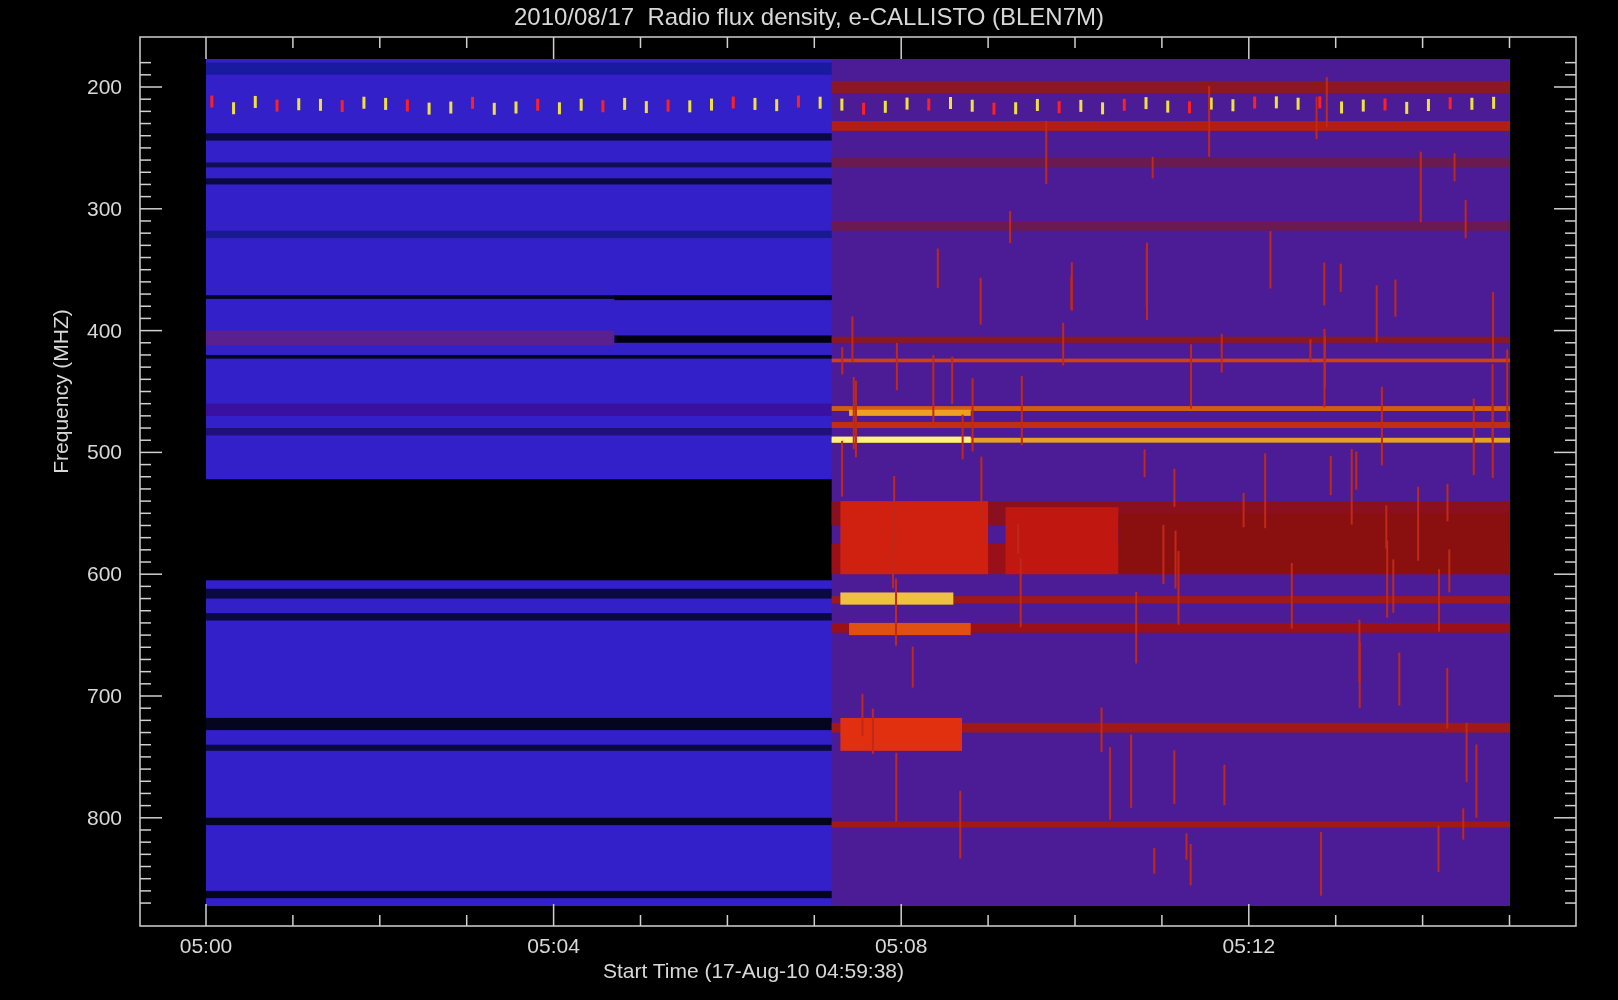  What do you see at coordinates (104, 817) in the screenshot?
I see `y-tick-label: 800` at bounding box center [104, 817].